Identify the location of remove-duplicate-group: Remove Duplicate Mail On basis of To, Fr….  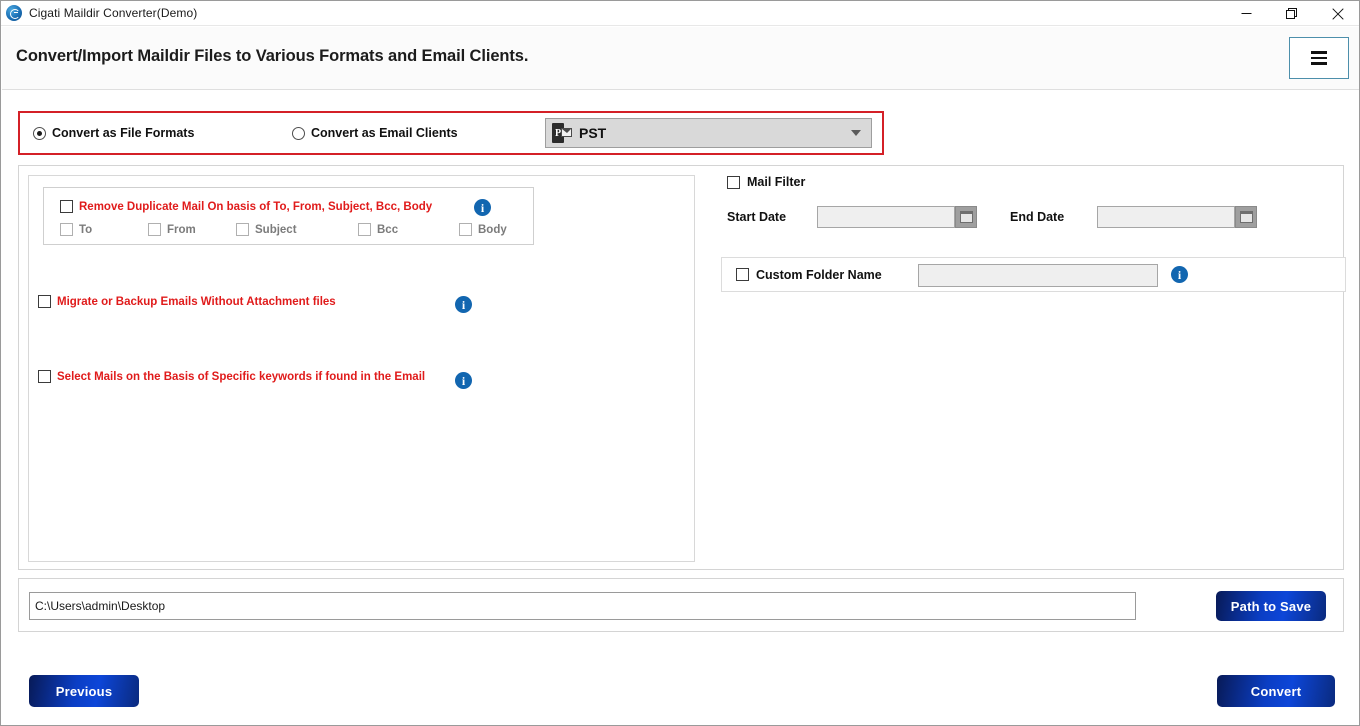
(288, 216).